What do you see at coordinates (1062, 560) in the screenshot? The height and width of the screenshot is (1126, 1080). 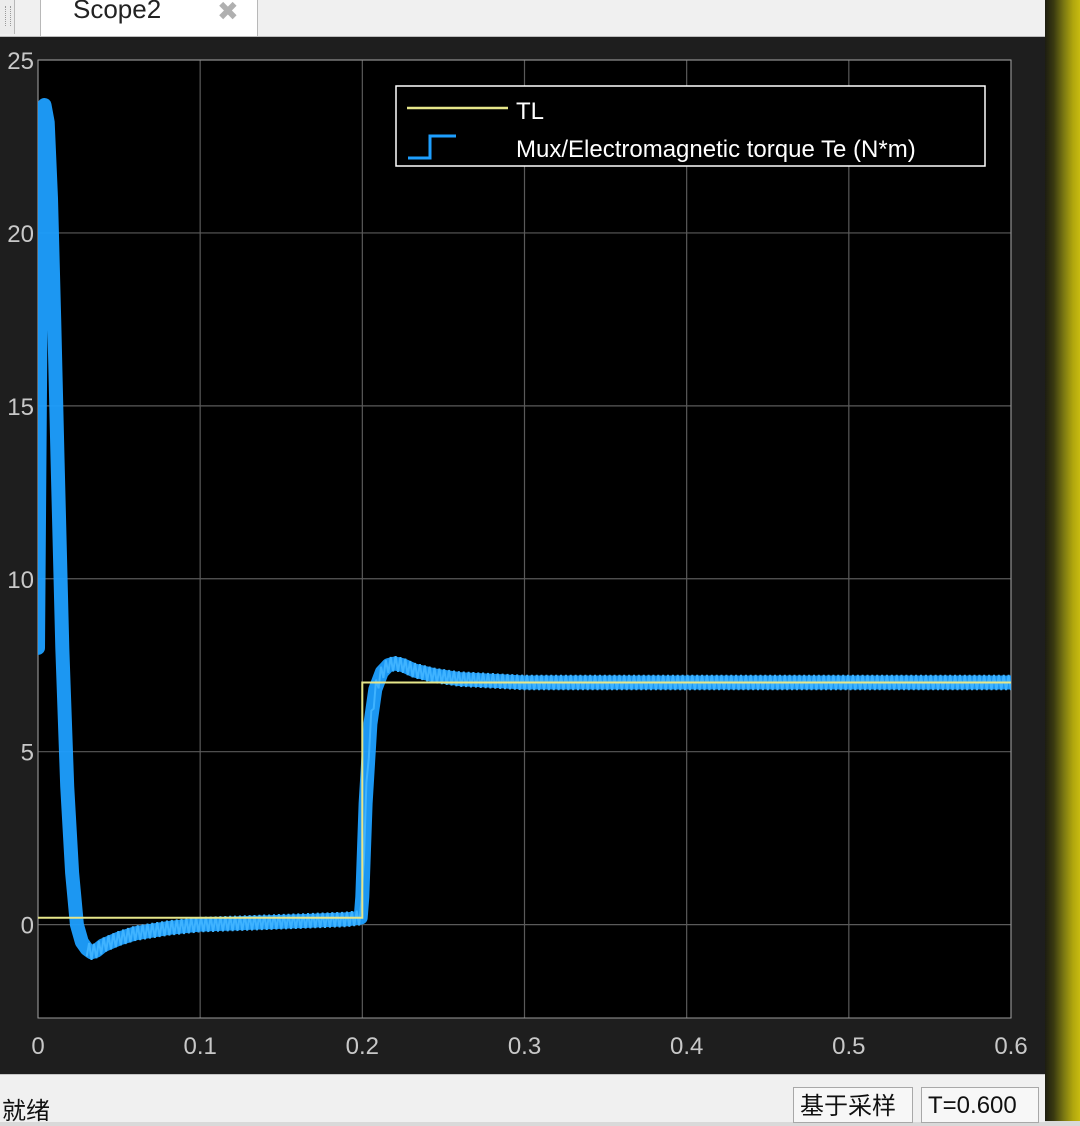 I see `background-window-edge` at bounding box center [1062, 560].